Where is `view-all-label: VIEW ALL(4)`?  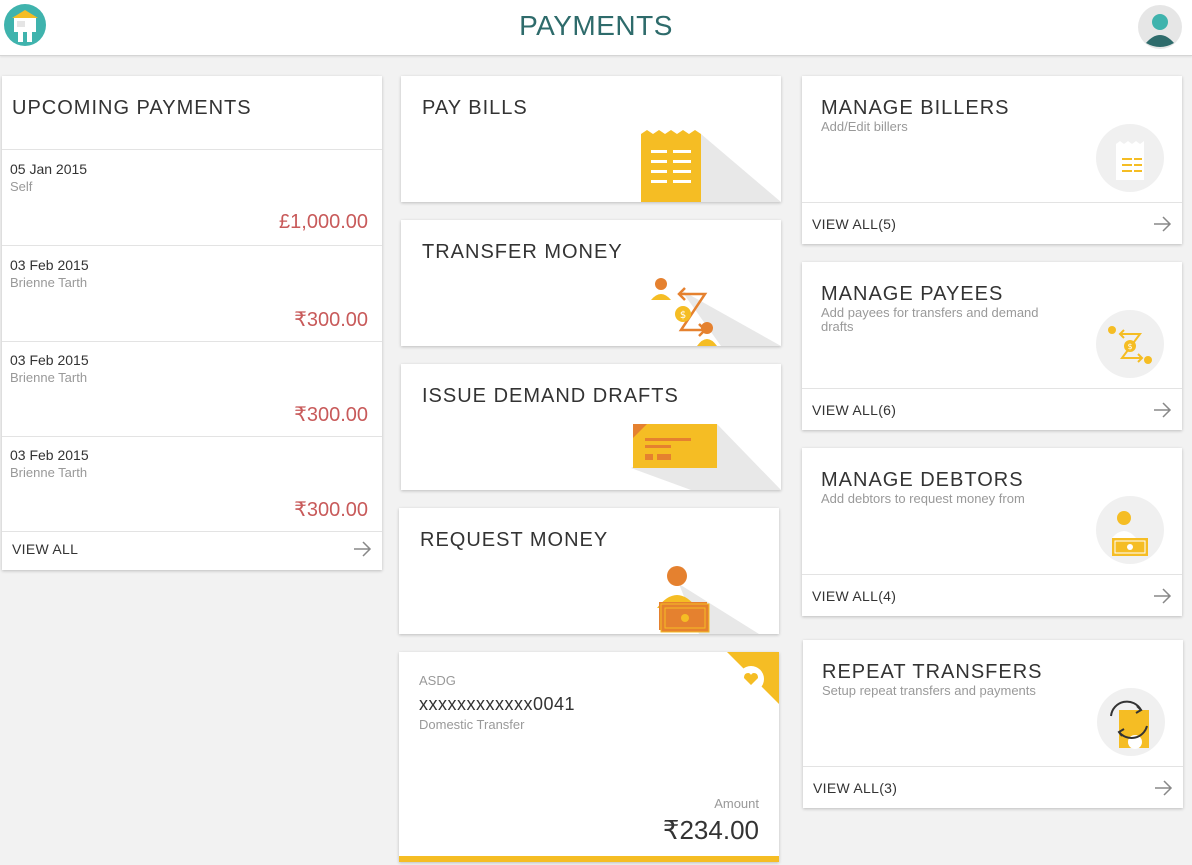 view-all-label: VIEW ALL(4) is located at coordinates (854, 596).